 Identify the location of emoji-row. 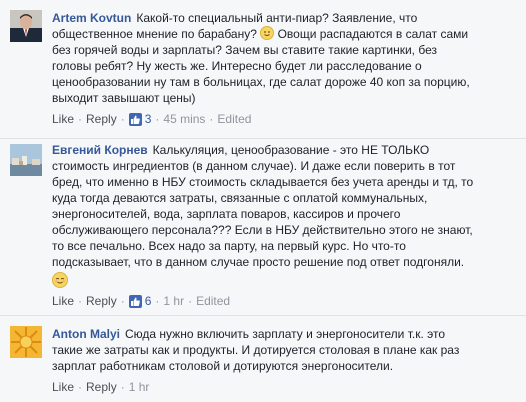
(285, 280).